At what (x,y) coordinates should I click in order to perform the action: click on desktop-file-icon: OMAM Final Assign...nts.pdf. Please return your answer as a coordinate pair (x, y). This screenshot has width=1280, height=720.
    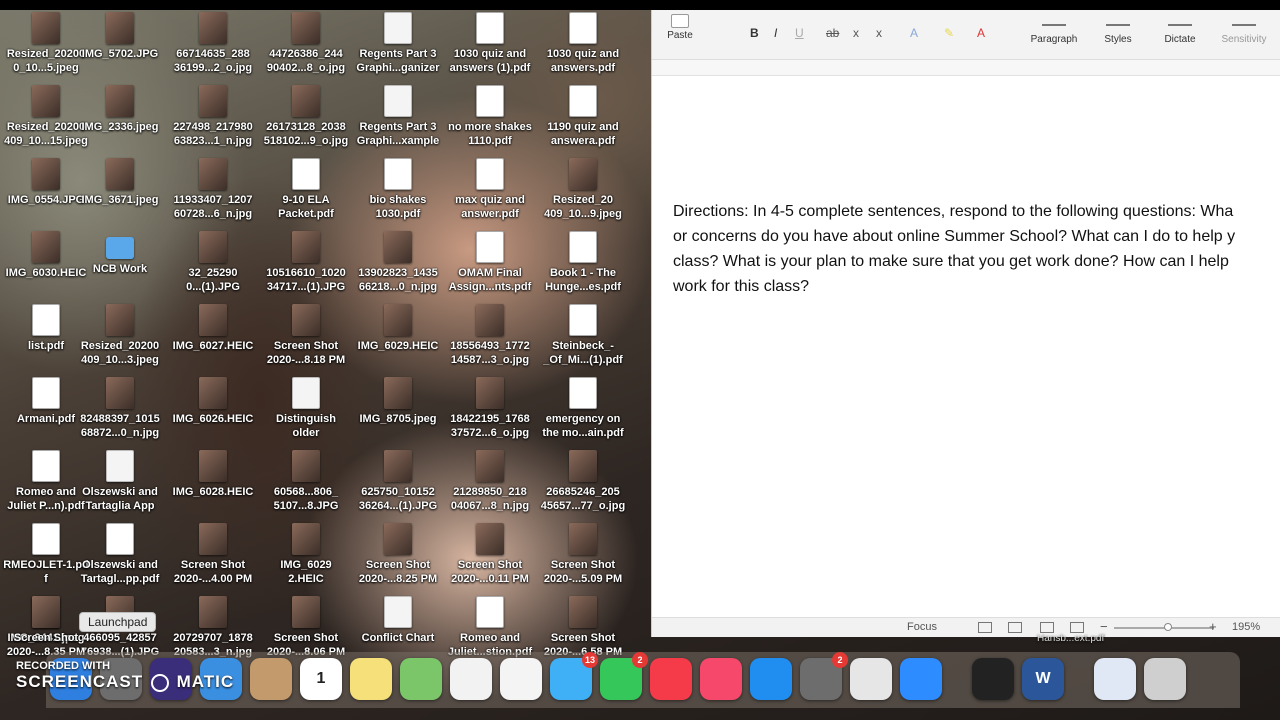
    Looking at the image, I should click on (490, 262).